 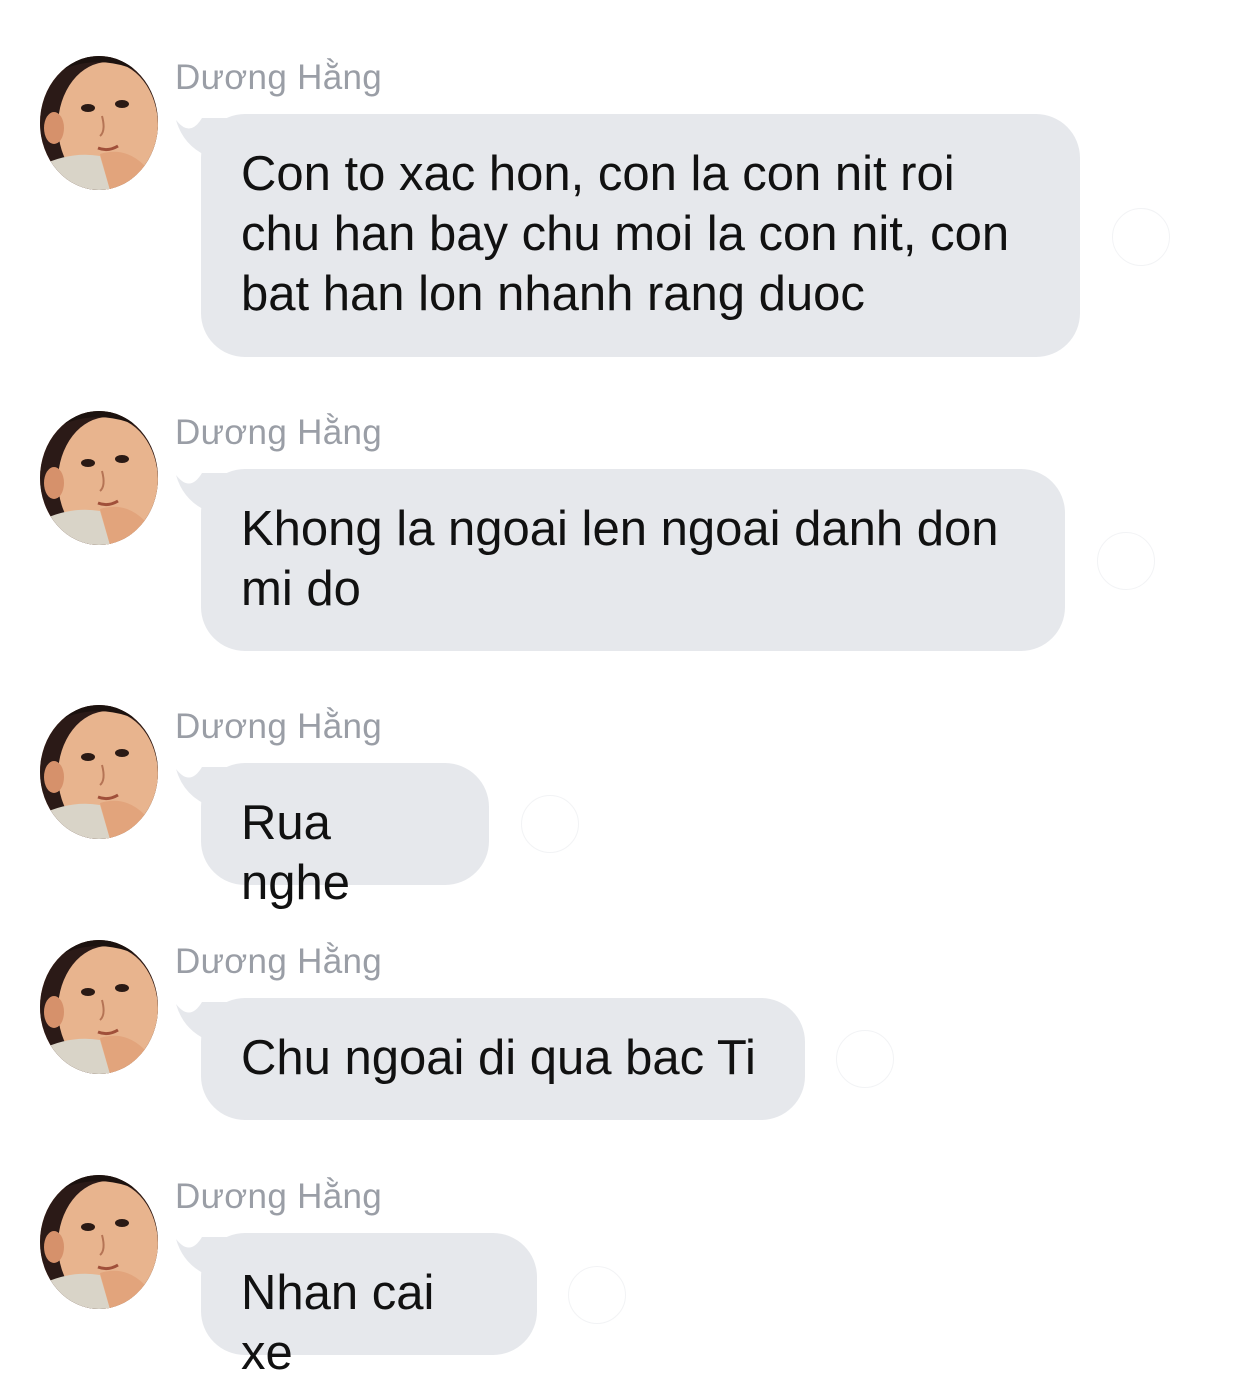 I want to click on message-bubble: Nhan cai xe, so click(x=369, y=1306).